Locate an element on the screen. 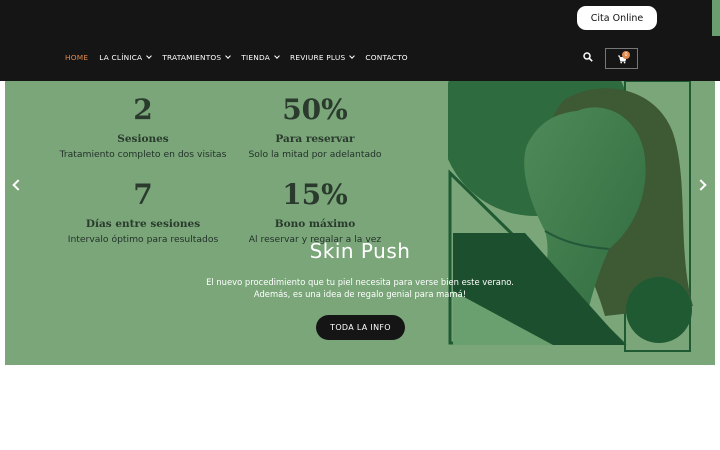  stat-label: Bono máximo is located at coordinates (315, 224).